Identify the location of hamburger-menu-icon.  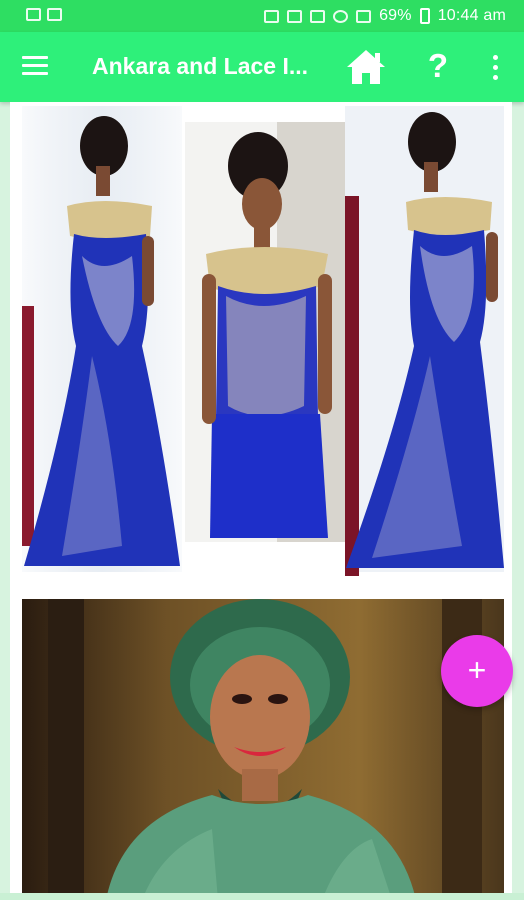
(36, 67).